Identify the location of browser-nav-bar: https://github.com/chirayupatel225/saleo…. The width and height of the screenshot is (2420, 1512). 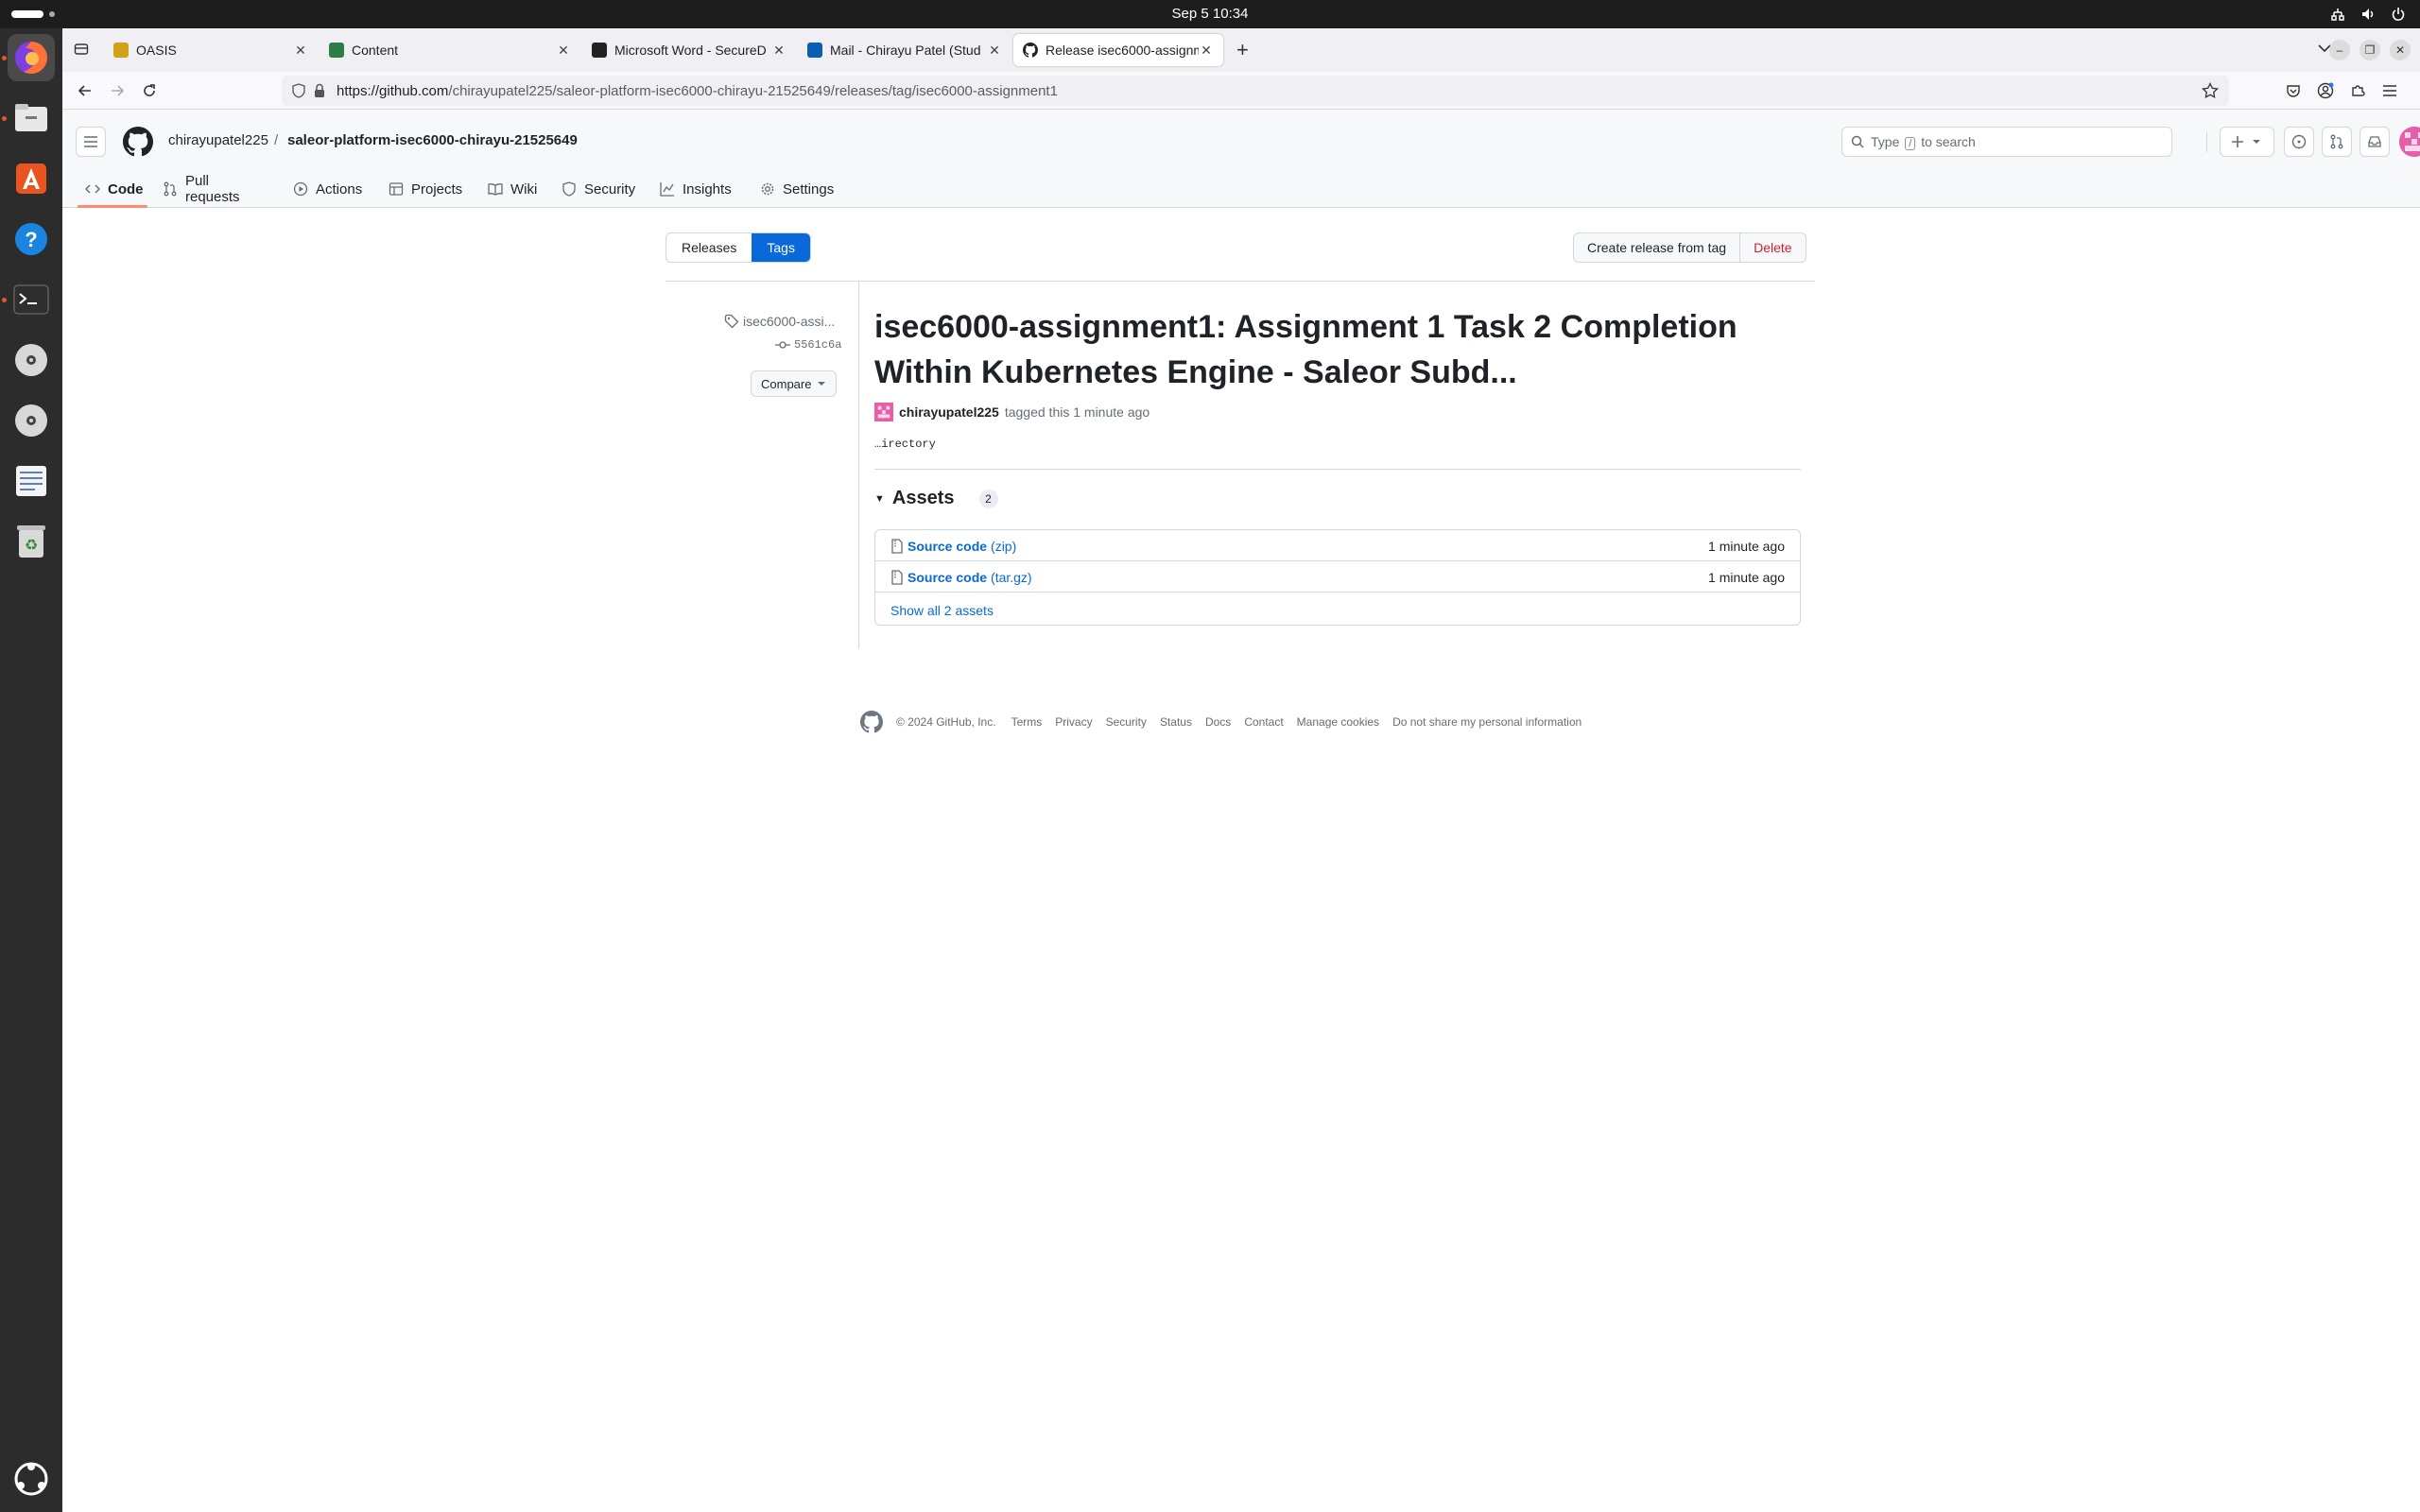
(1241, 91).